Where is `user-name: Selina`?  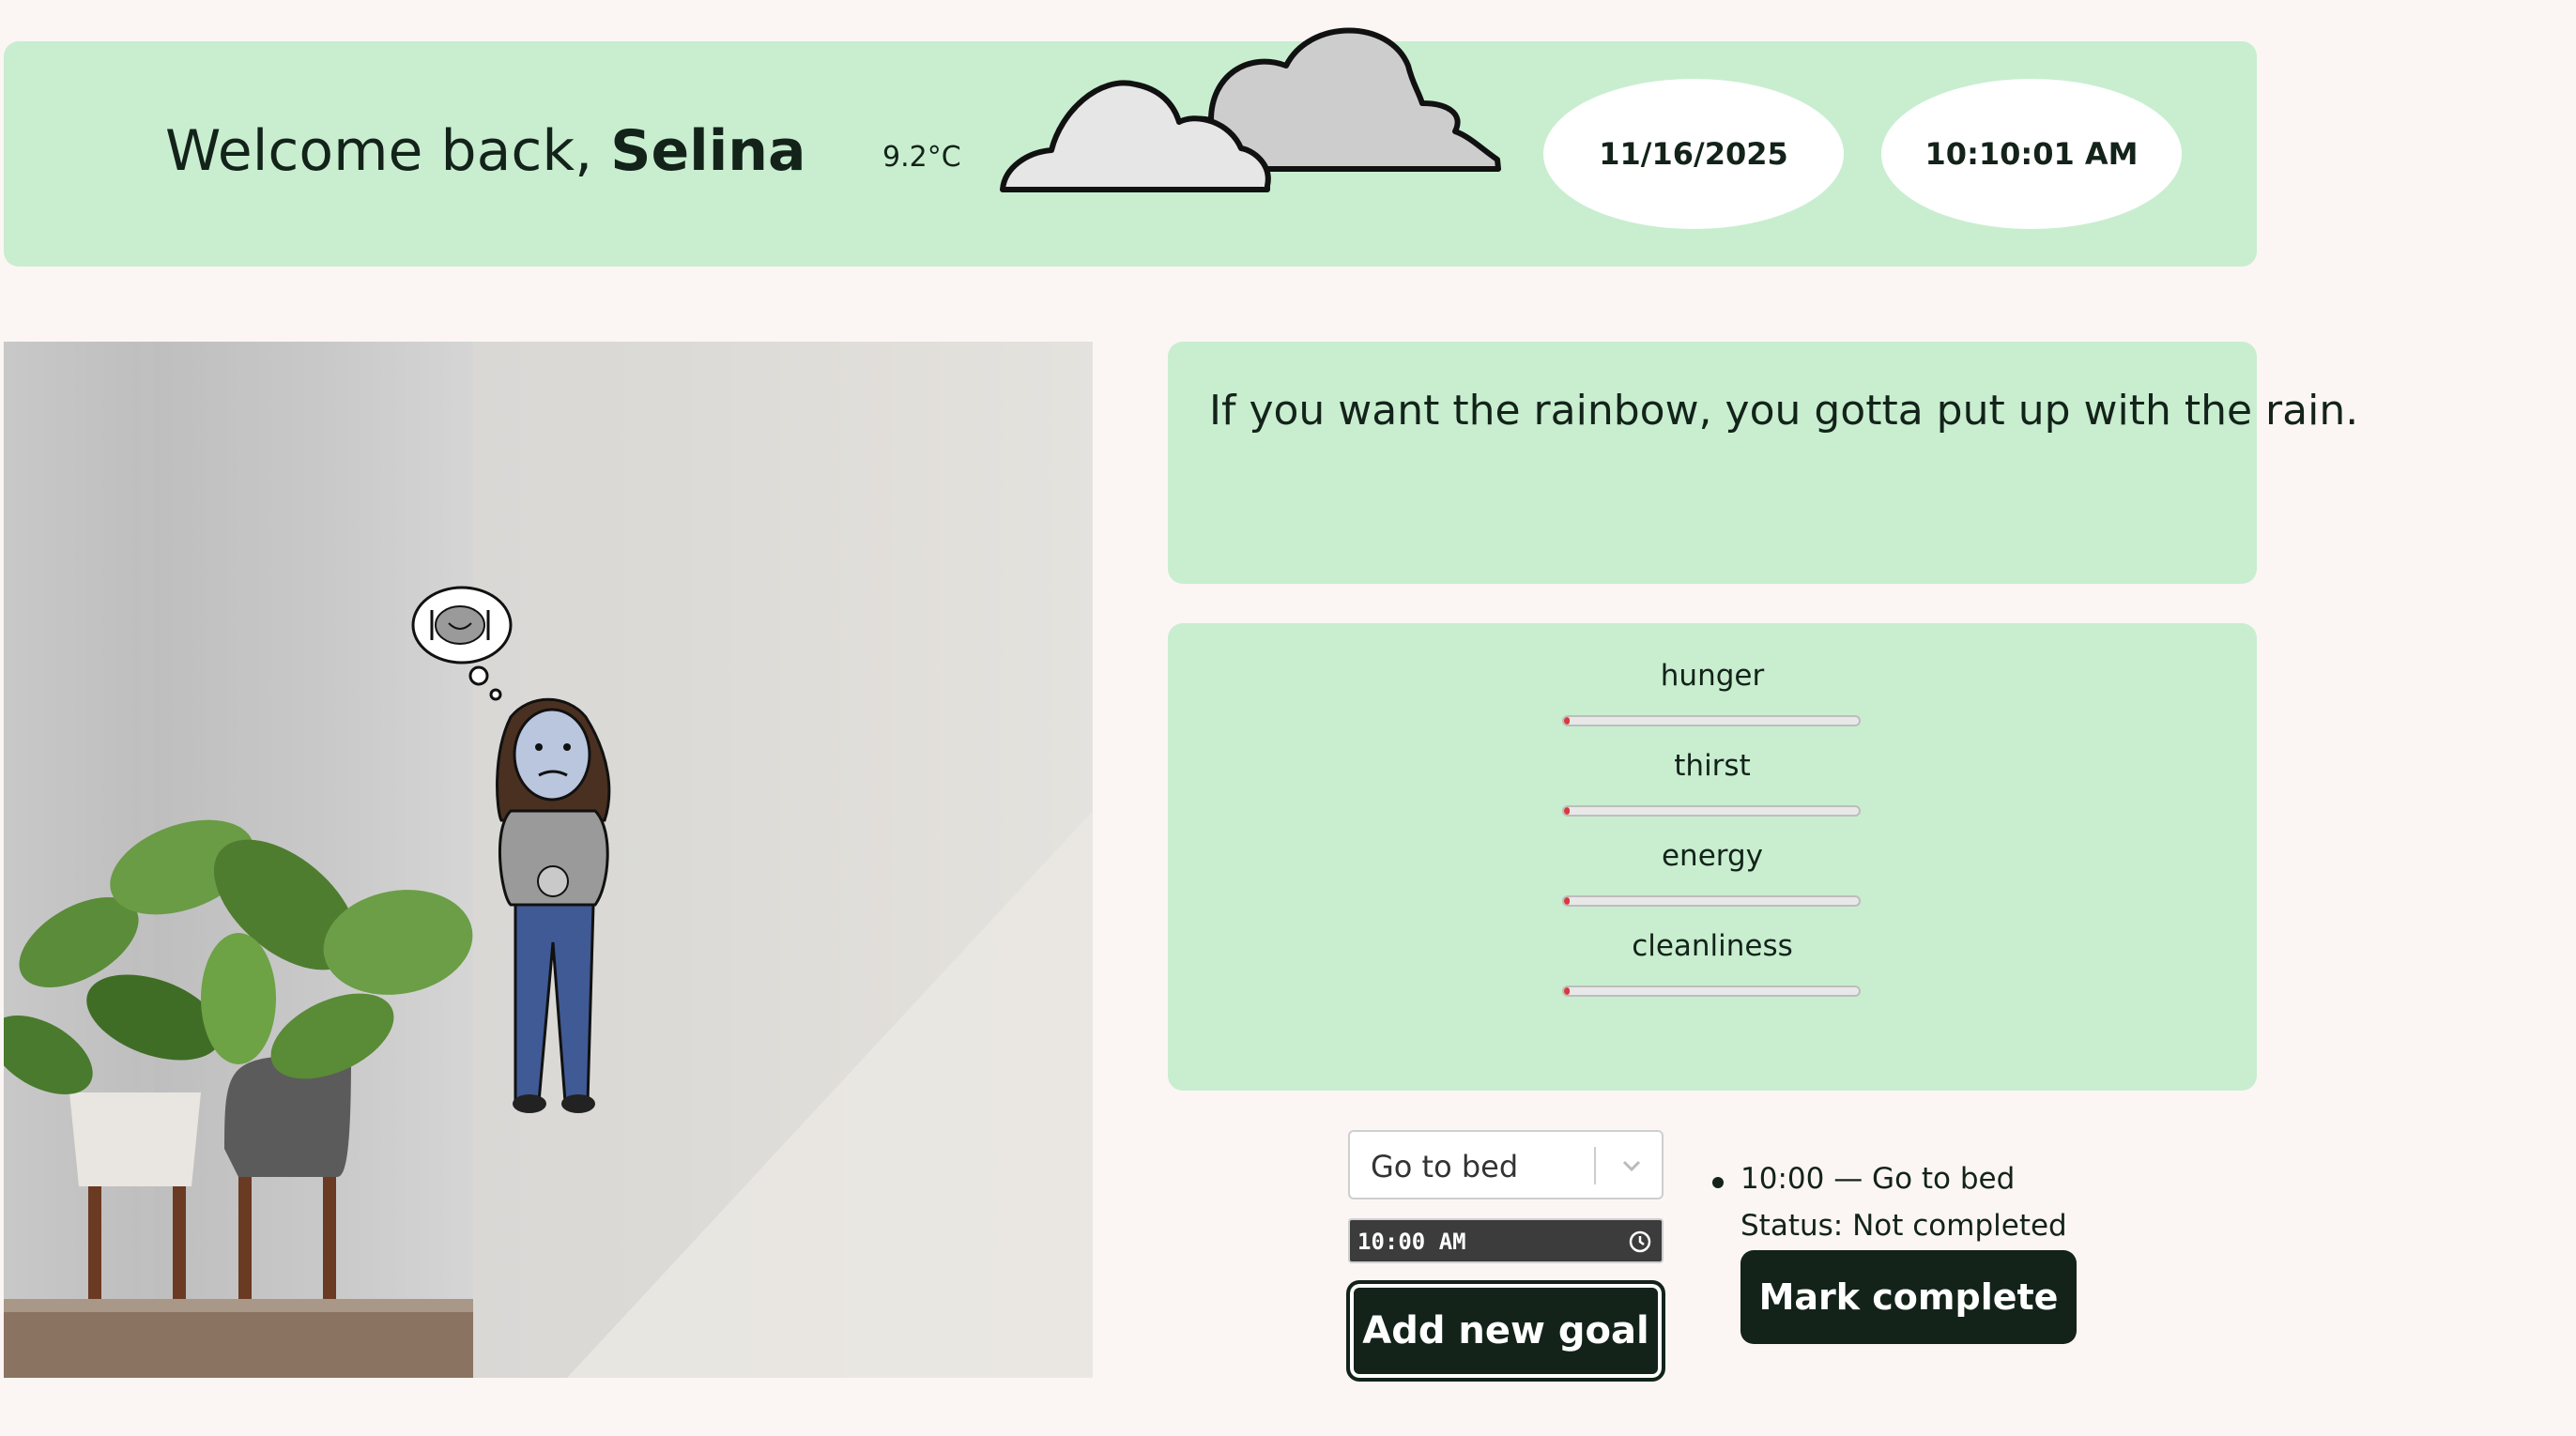 user-name: Selina is located at coordinates (708, 151).